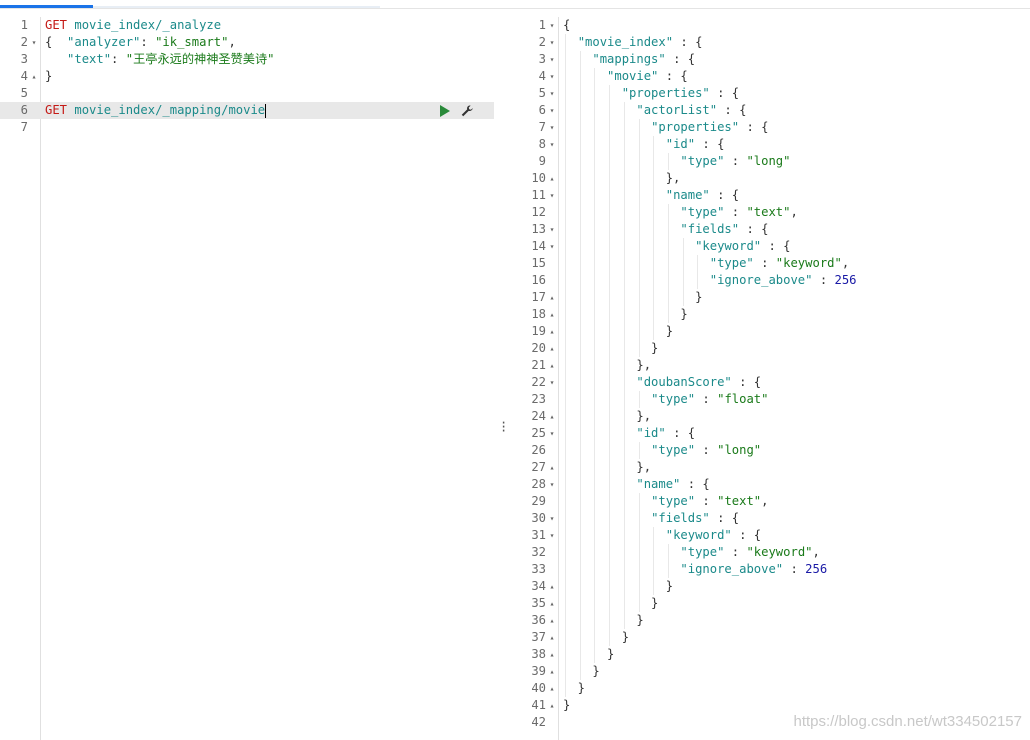 The height and width of the screenshot is (740, 1030). Describe the element at coordinates (538, 382) in the screenshot. I see `line-number: 22` at that location.